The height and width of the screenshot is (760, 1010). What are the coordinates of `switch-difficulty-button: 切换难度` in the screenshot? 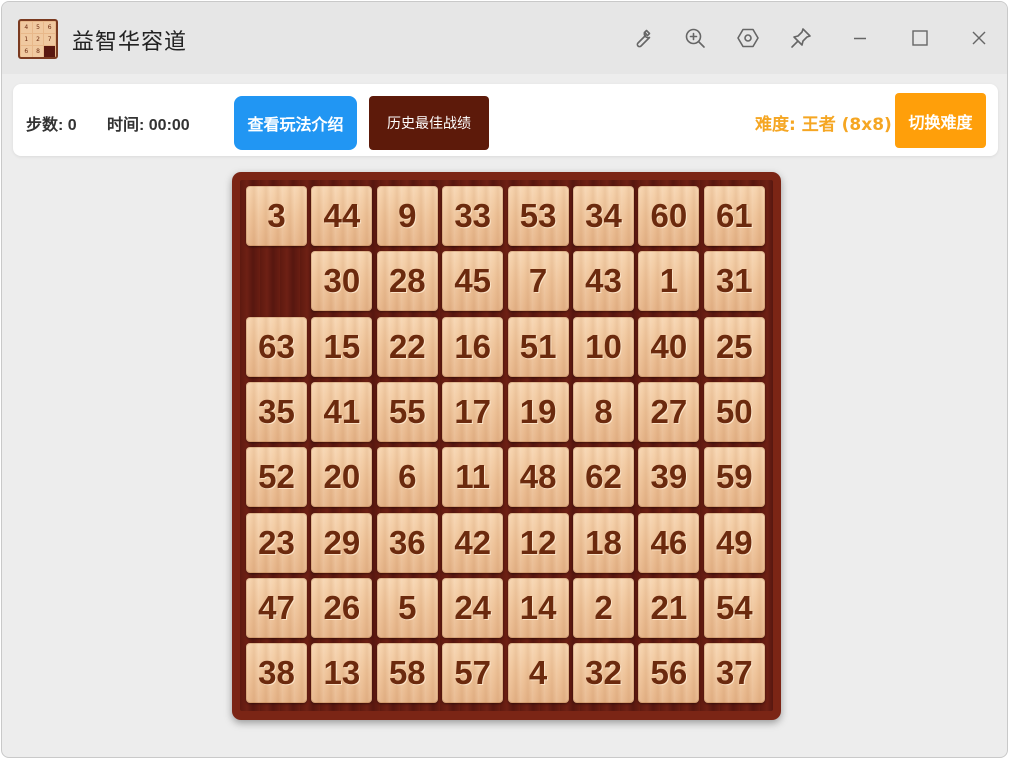 It's located at (940, 120).